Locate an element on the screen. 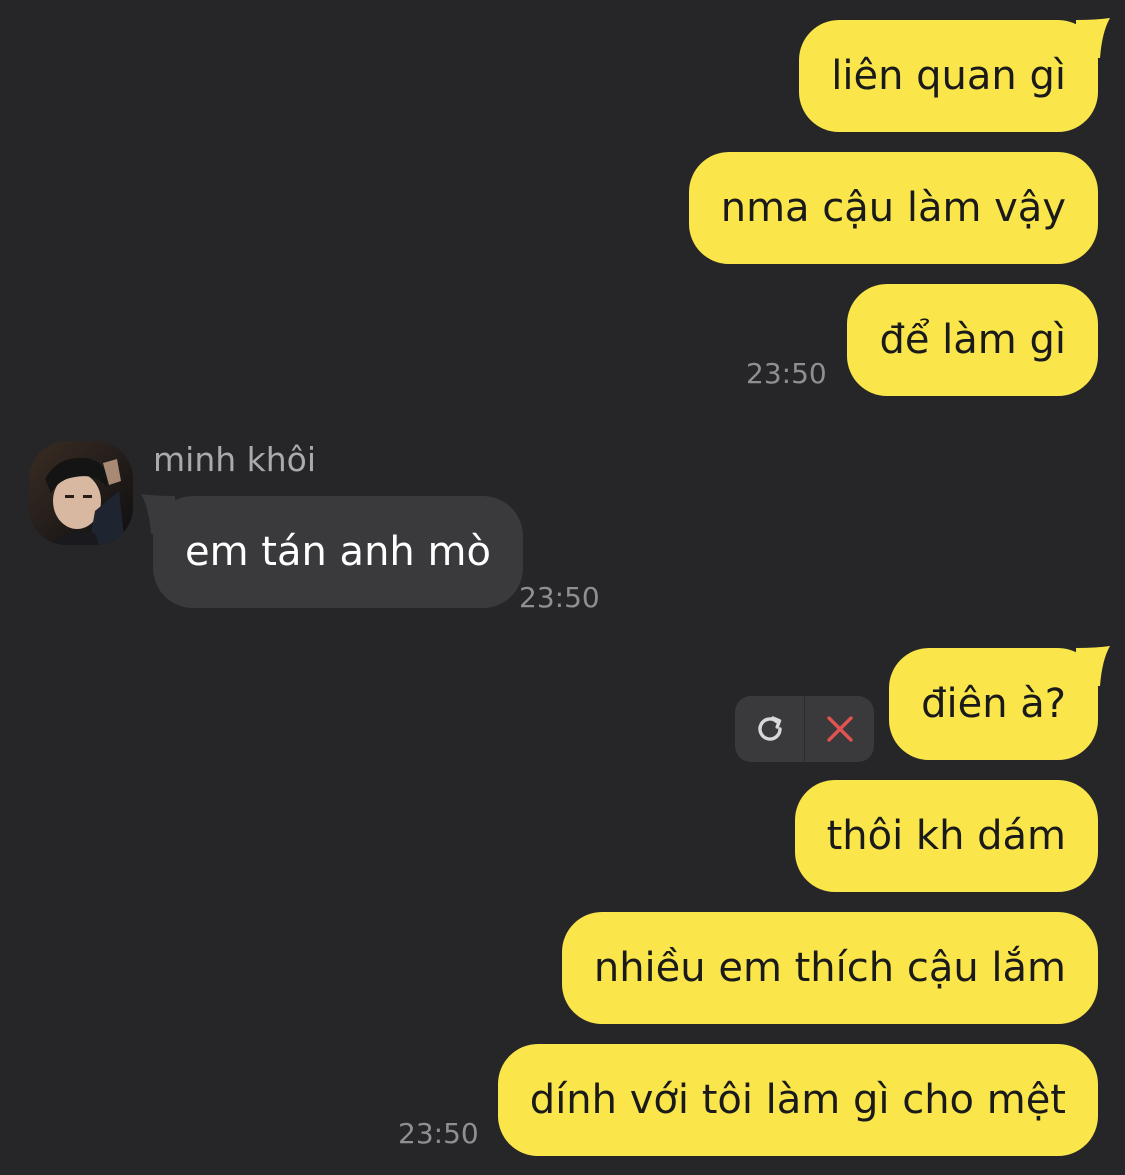 The height and width of the screenshot is (1175, 1125). message-bubble-outgoing: nhiều em thích cậu lắm is located at coordinates (829, 968).